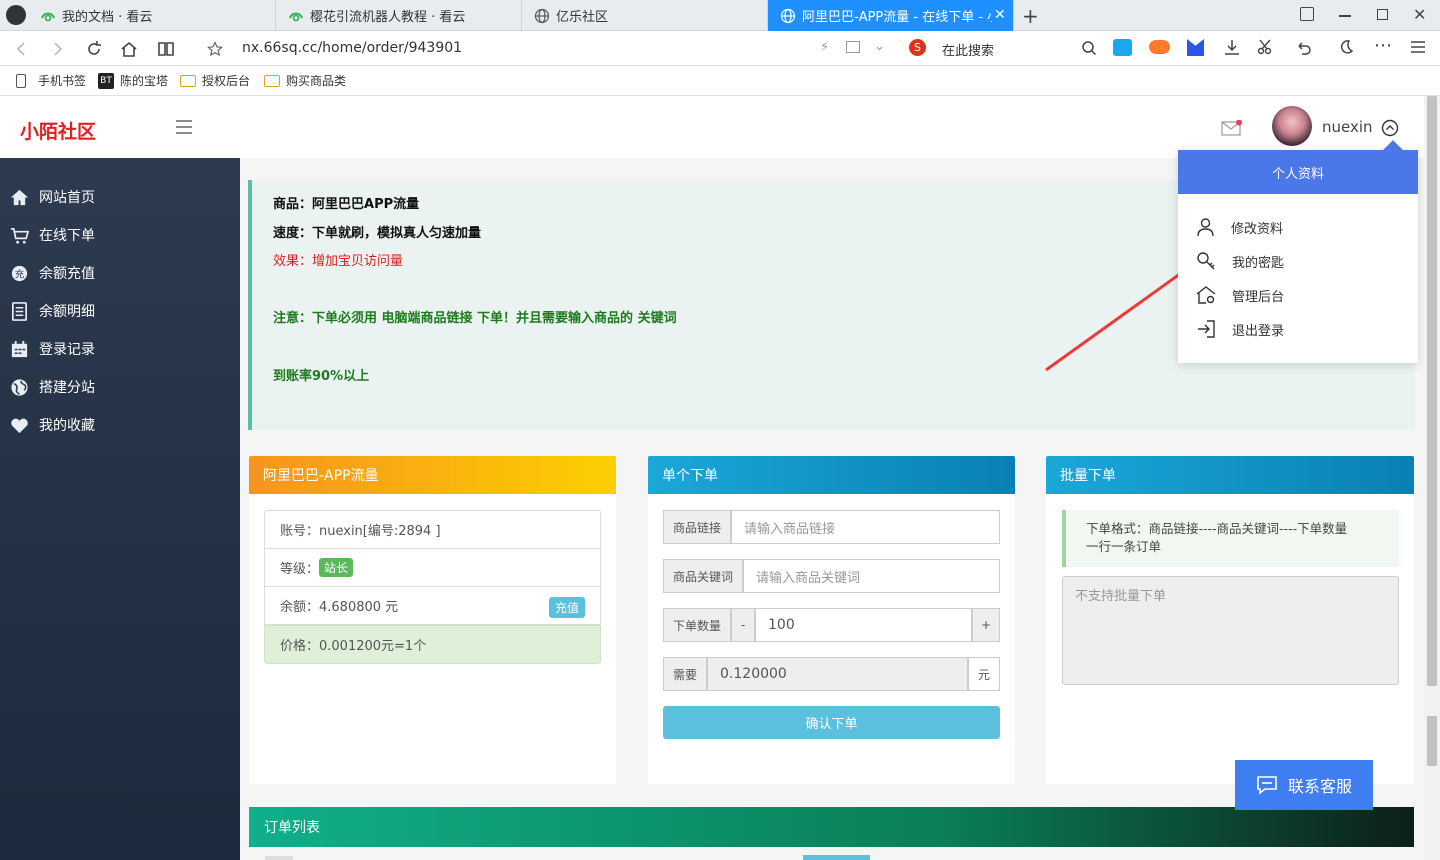 The image size is (1440, 860). Describe the element at coordinates (1195, 47) in the screenshot. I see `bookmark-app-icon` at that location.